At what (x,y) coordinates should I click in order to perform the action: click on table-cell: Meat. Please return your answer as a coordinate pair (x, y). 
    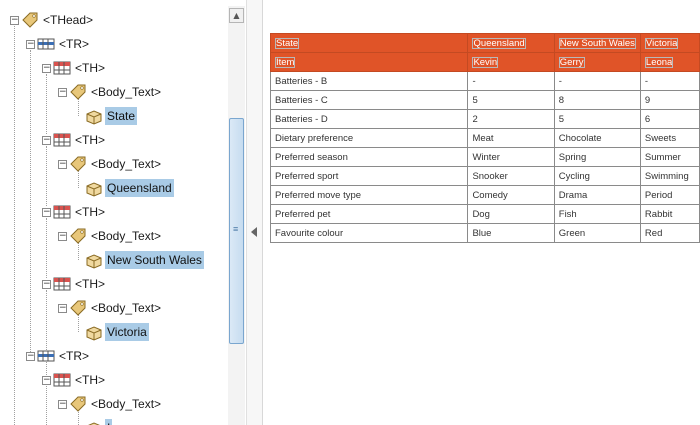
    Looking at the image, I should click on (511, 138).